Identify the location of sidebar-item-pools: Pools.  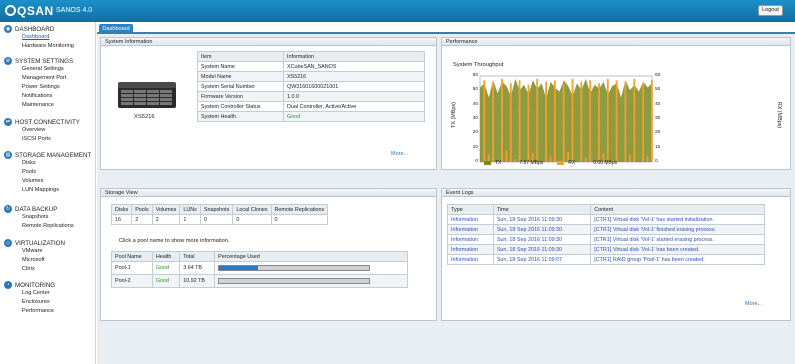
(47, 172).